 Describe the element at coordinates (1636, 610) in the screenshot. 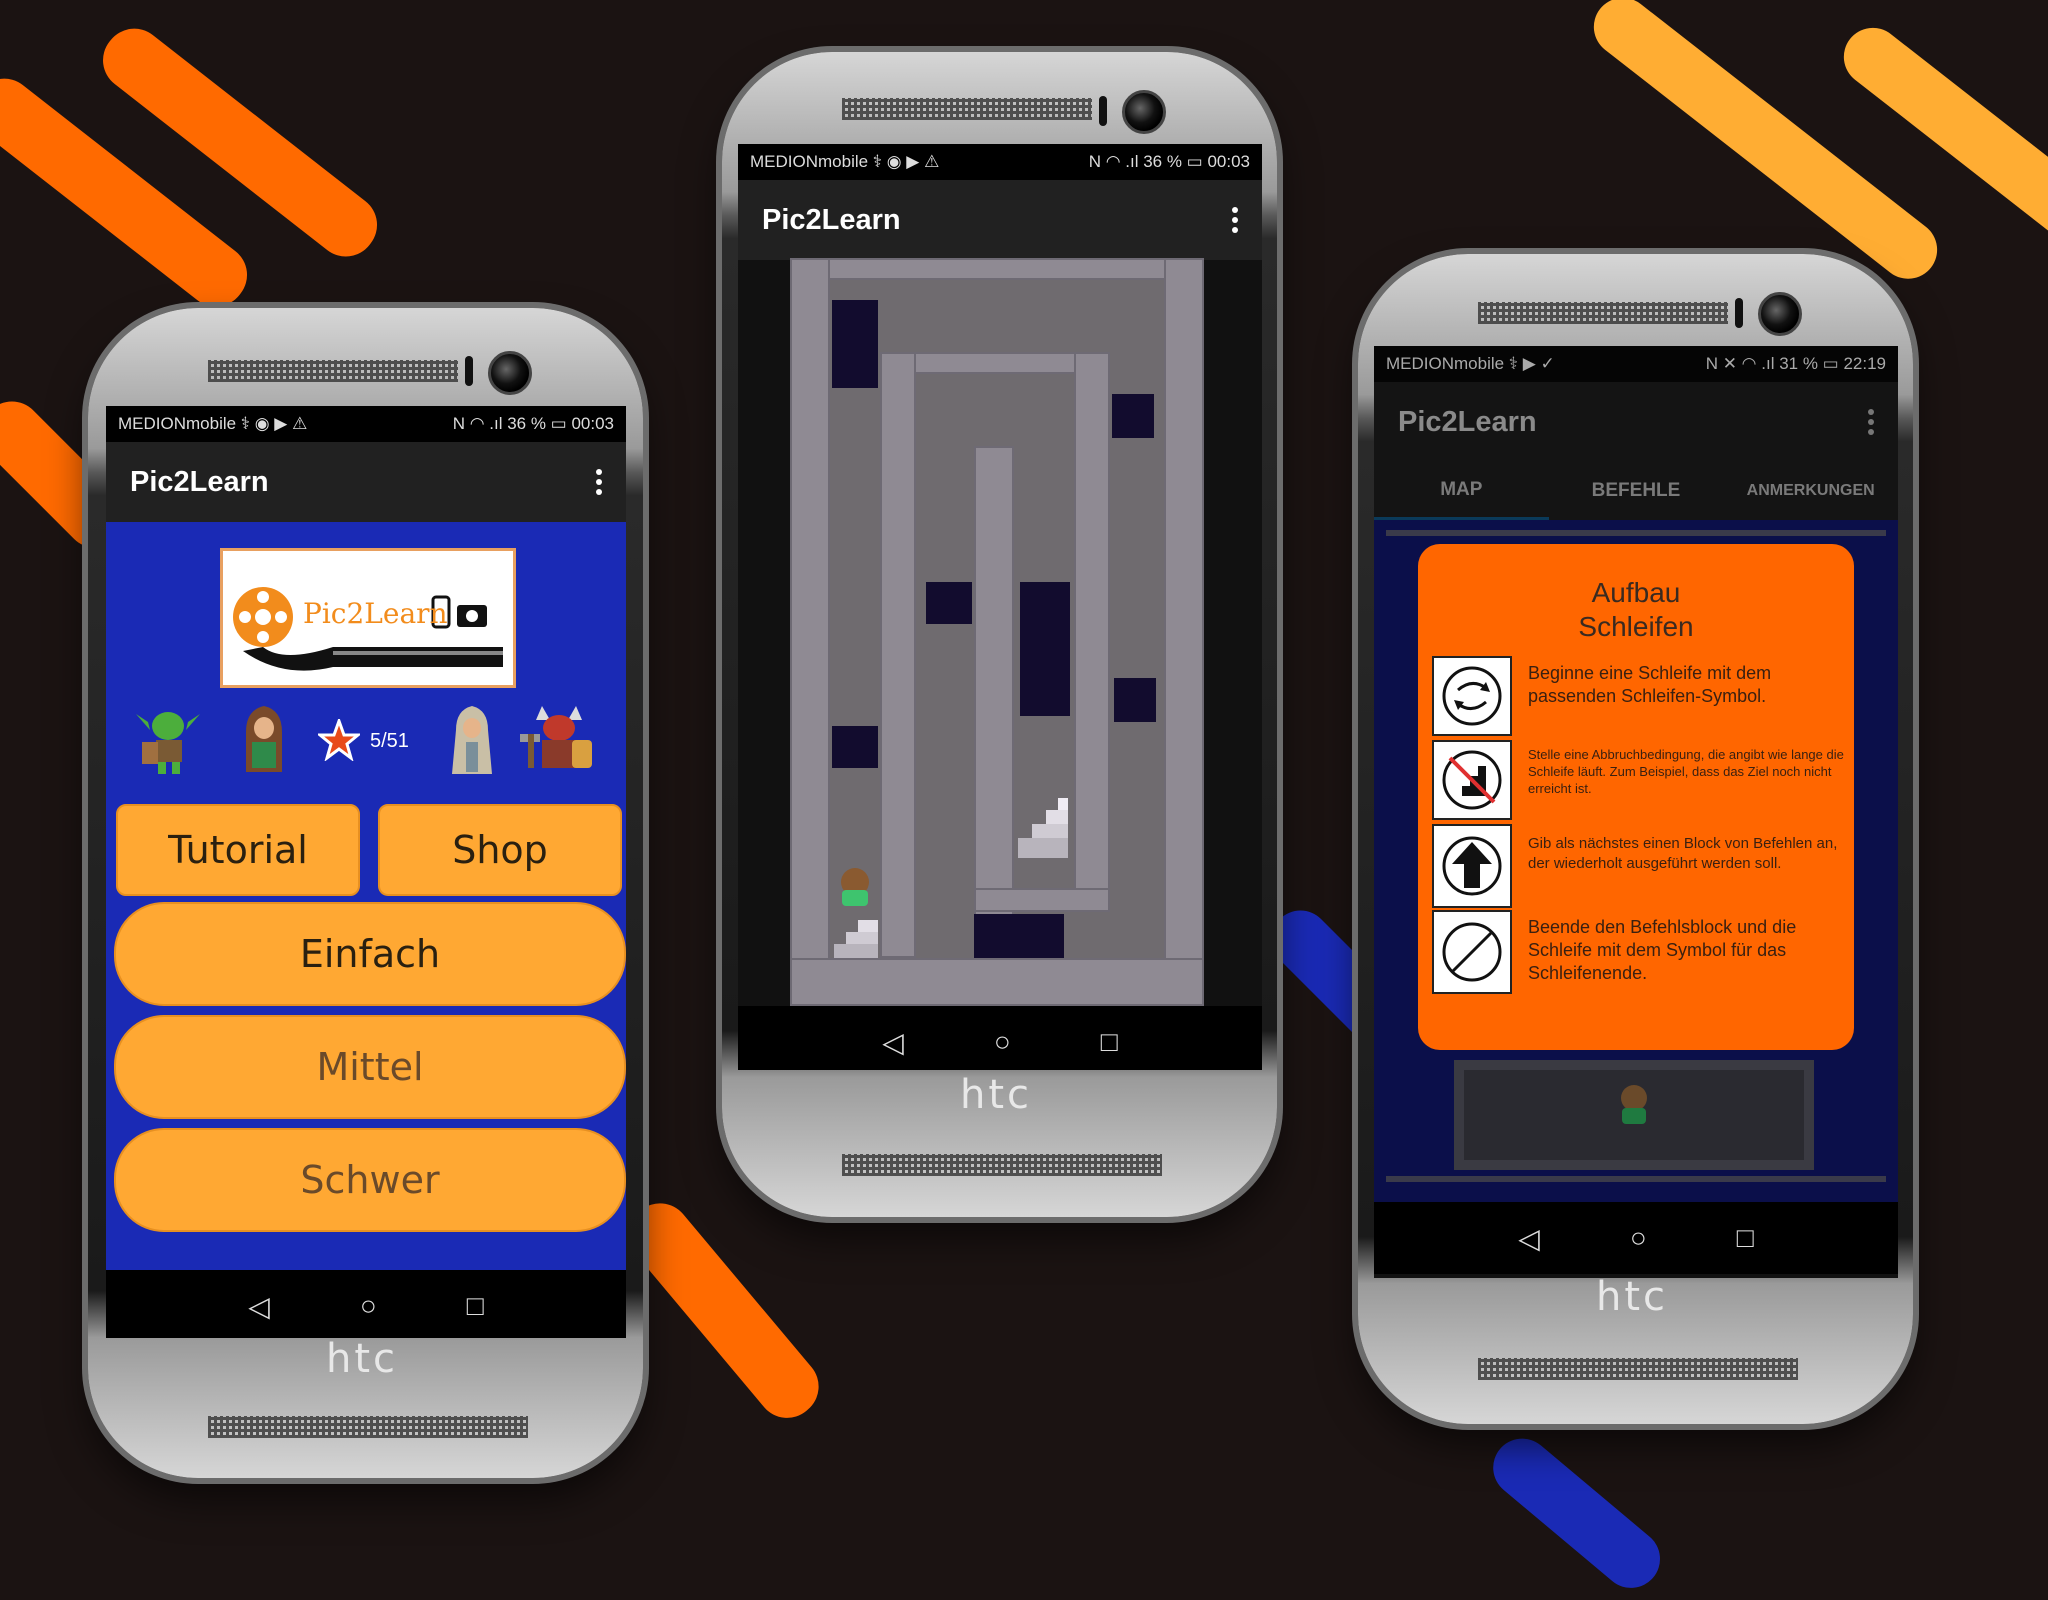

I see `dialog-title: Aufbau Schleifen` at that location.